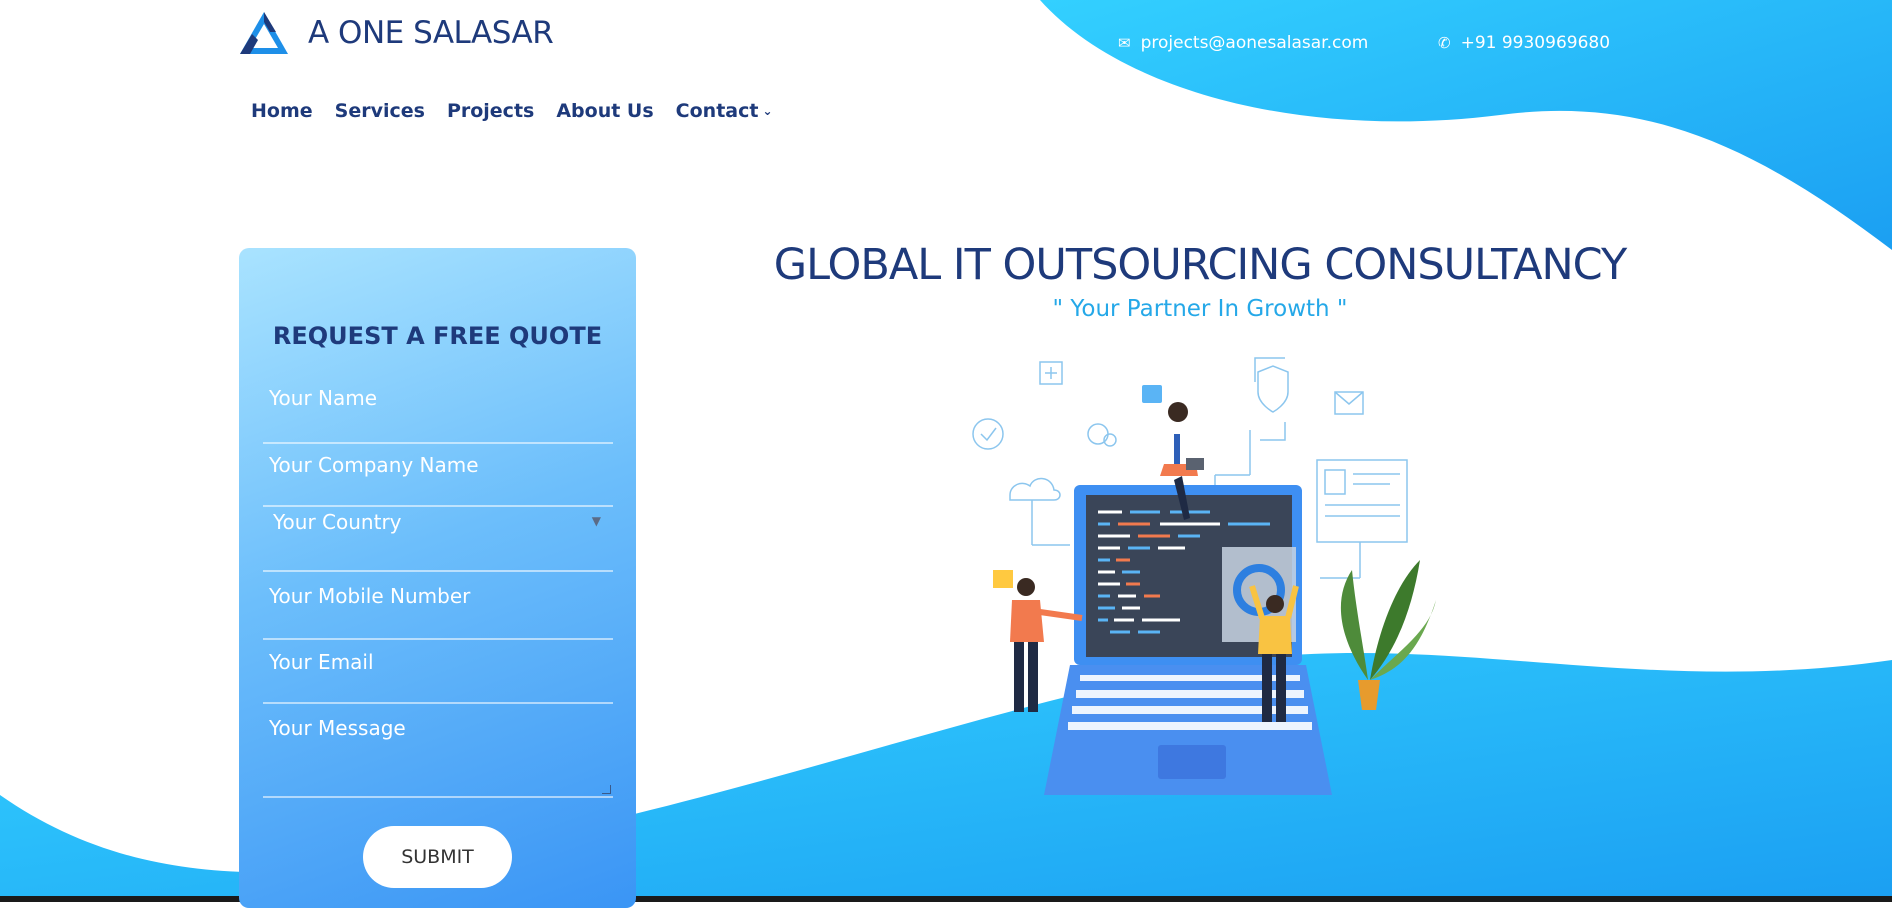 The height and width of the screenshot is (908, 1892). I want to click on brand-name: A ONE SALASAR, so click(431, 33).